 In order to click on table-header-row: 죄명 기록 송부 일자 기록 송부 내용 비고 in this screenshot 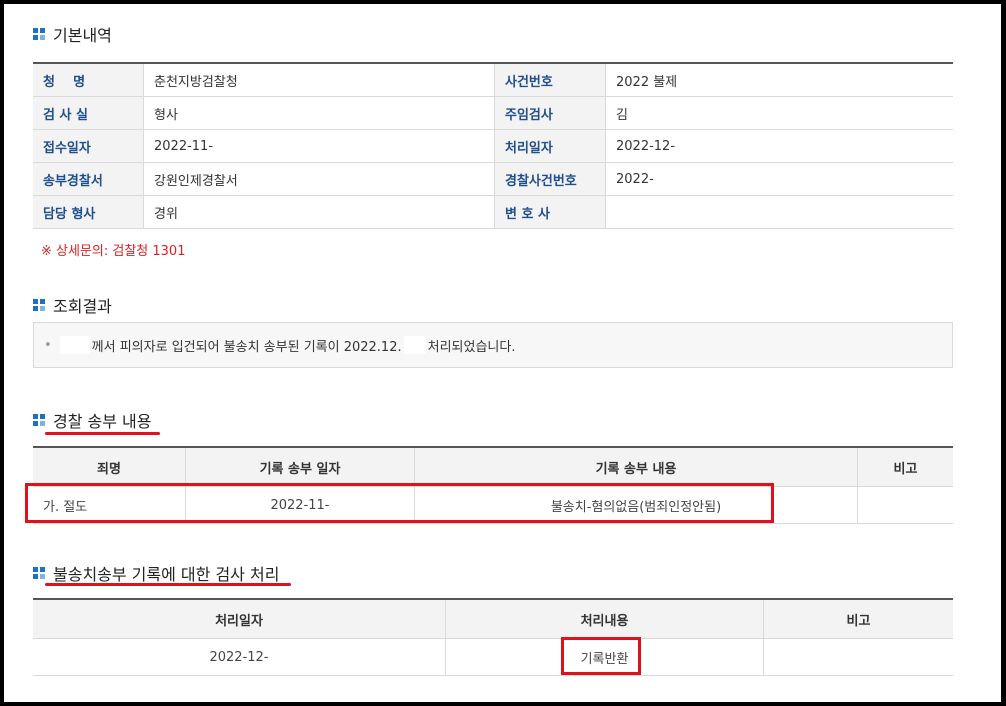, I will do `click(493, 467)`.